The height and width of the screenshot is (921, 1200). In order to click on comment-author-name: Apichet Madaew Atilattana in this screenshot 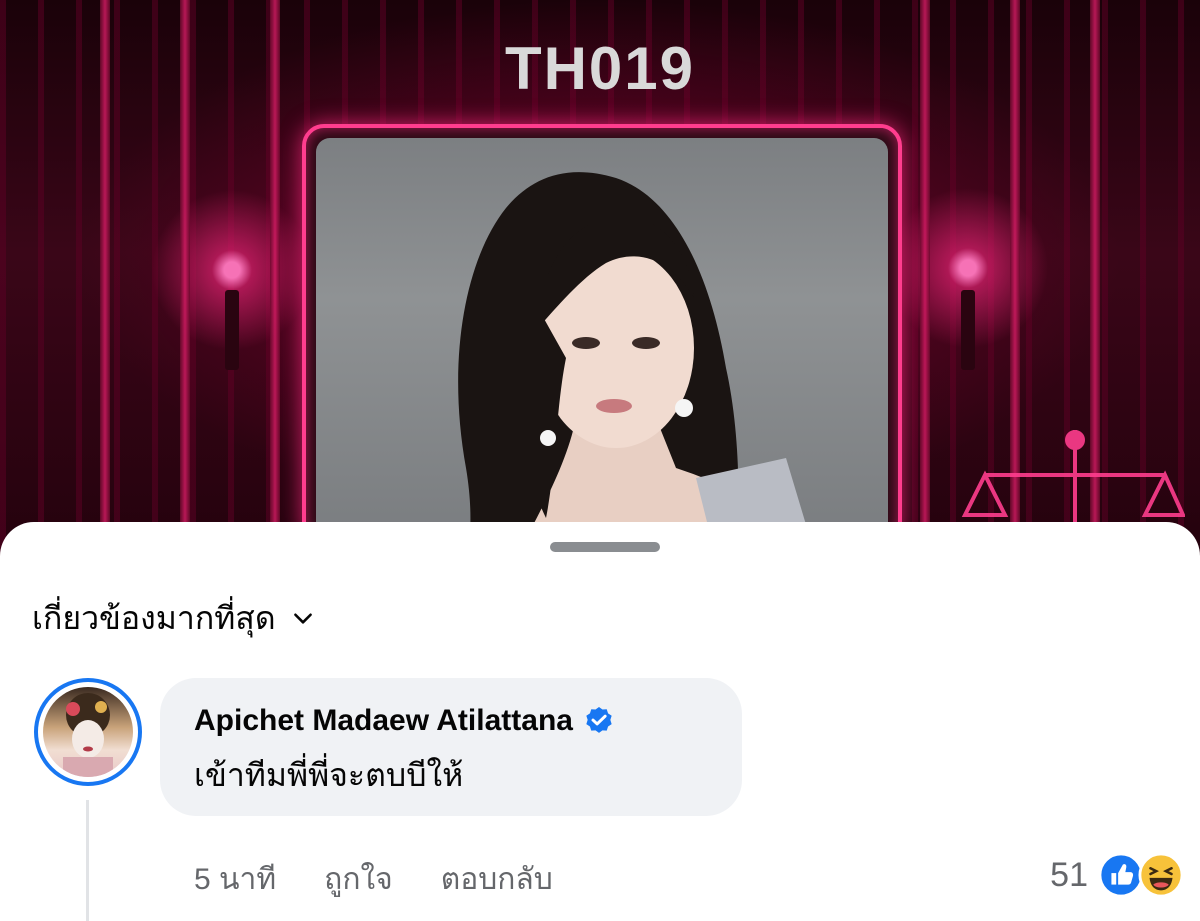, I will do `click(383, 721)`.